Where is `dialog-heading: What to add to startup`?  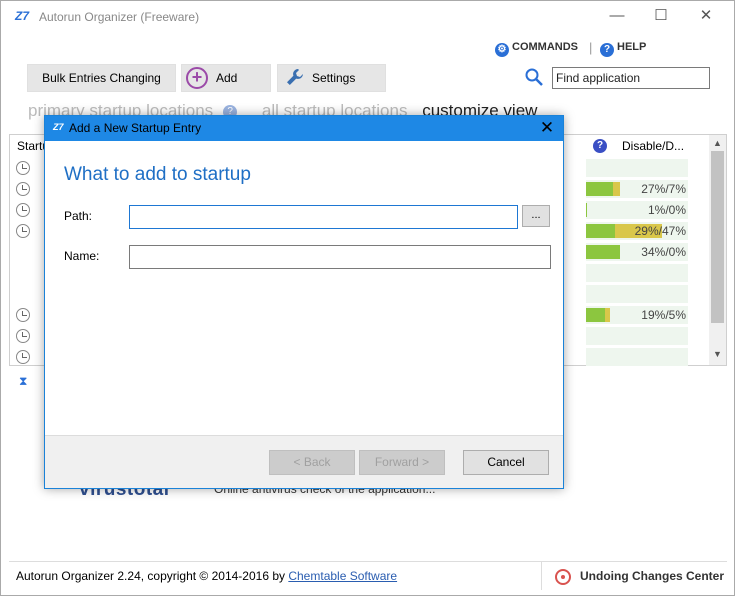 dialog-heading: What to add to startup is located at coordinates (157, 174).